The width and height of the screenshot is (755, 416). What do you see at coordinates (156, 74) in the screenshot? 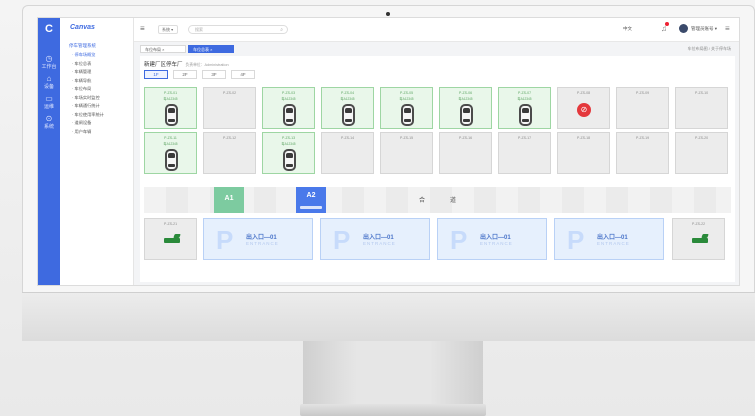
I see `floor-tab: 1F` at bounding box center [156, 74].